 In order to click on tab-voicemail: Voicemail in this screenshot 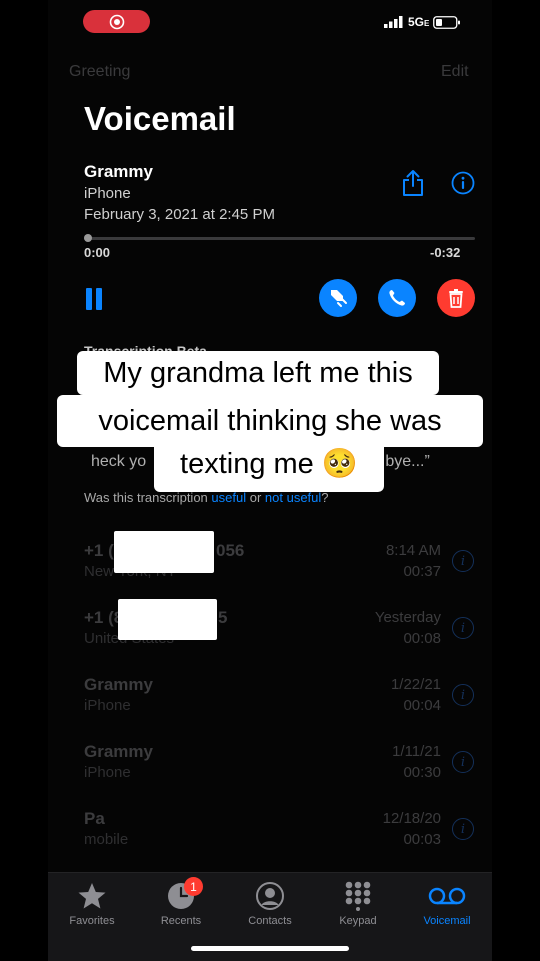, I will do `click(447, 904)`.